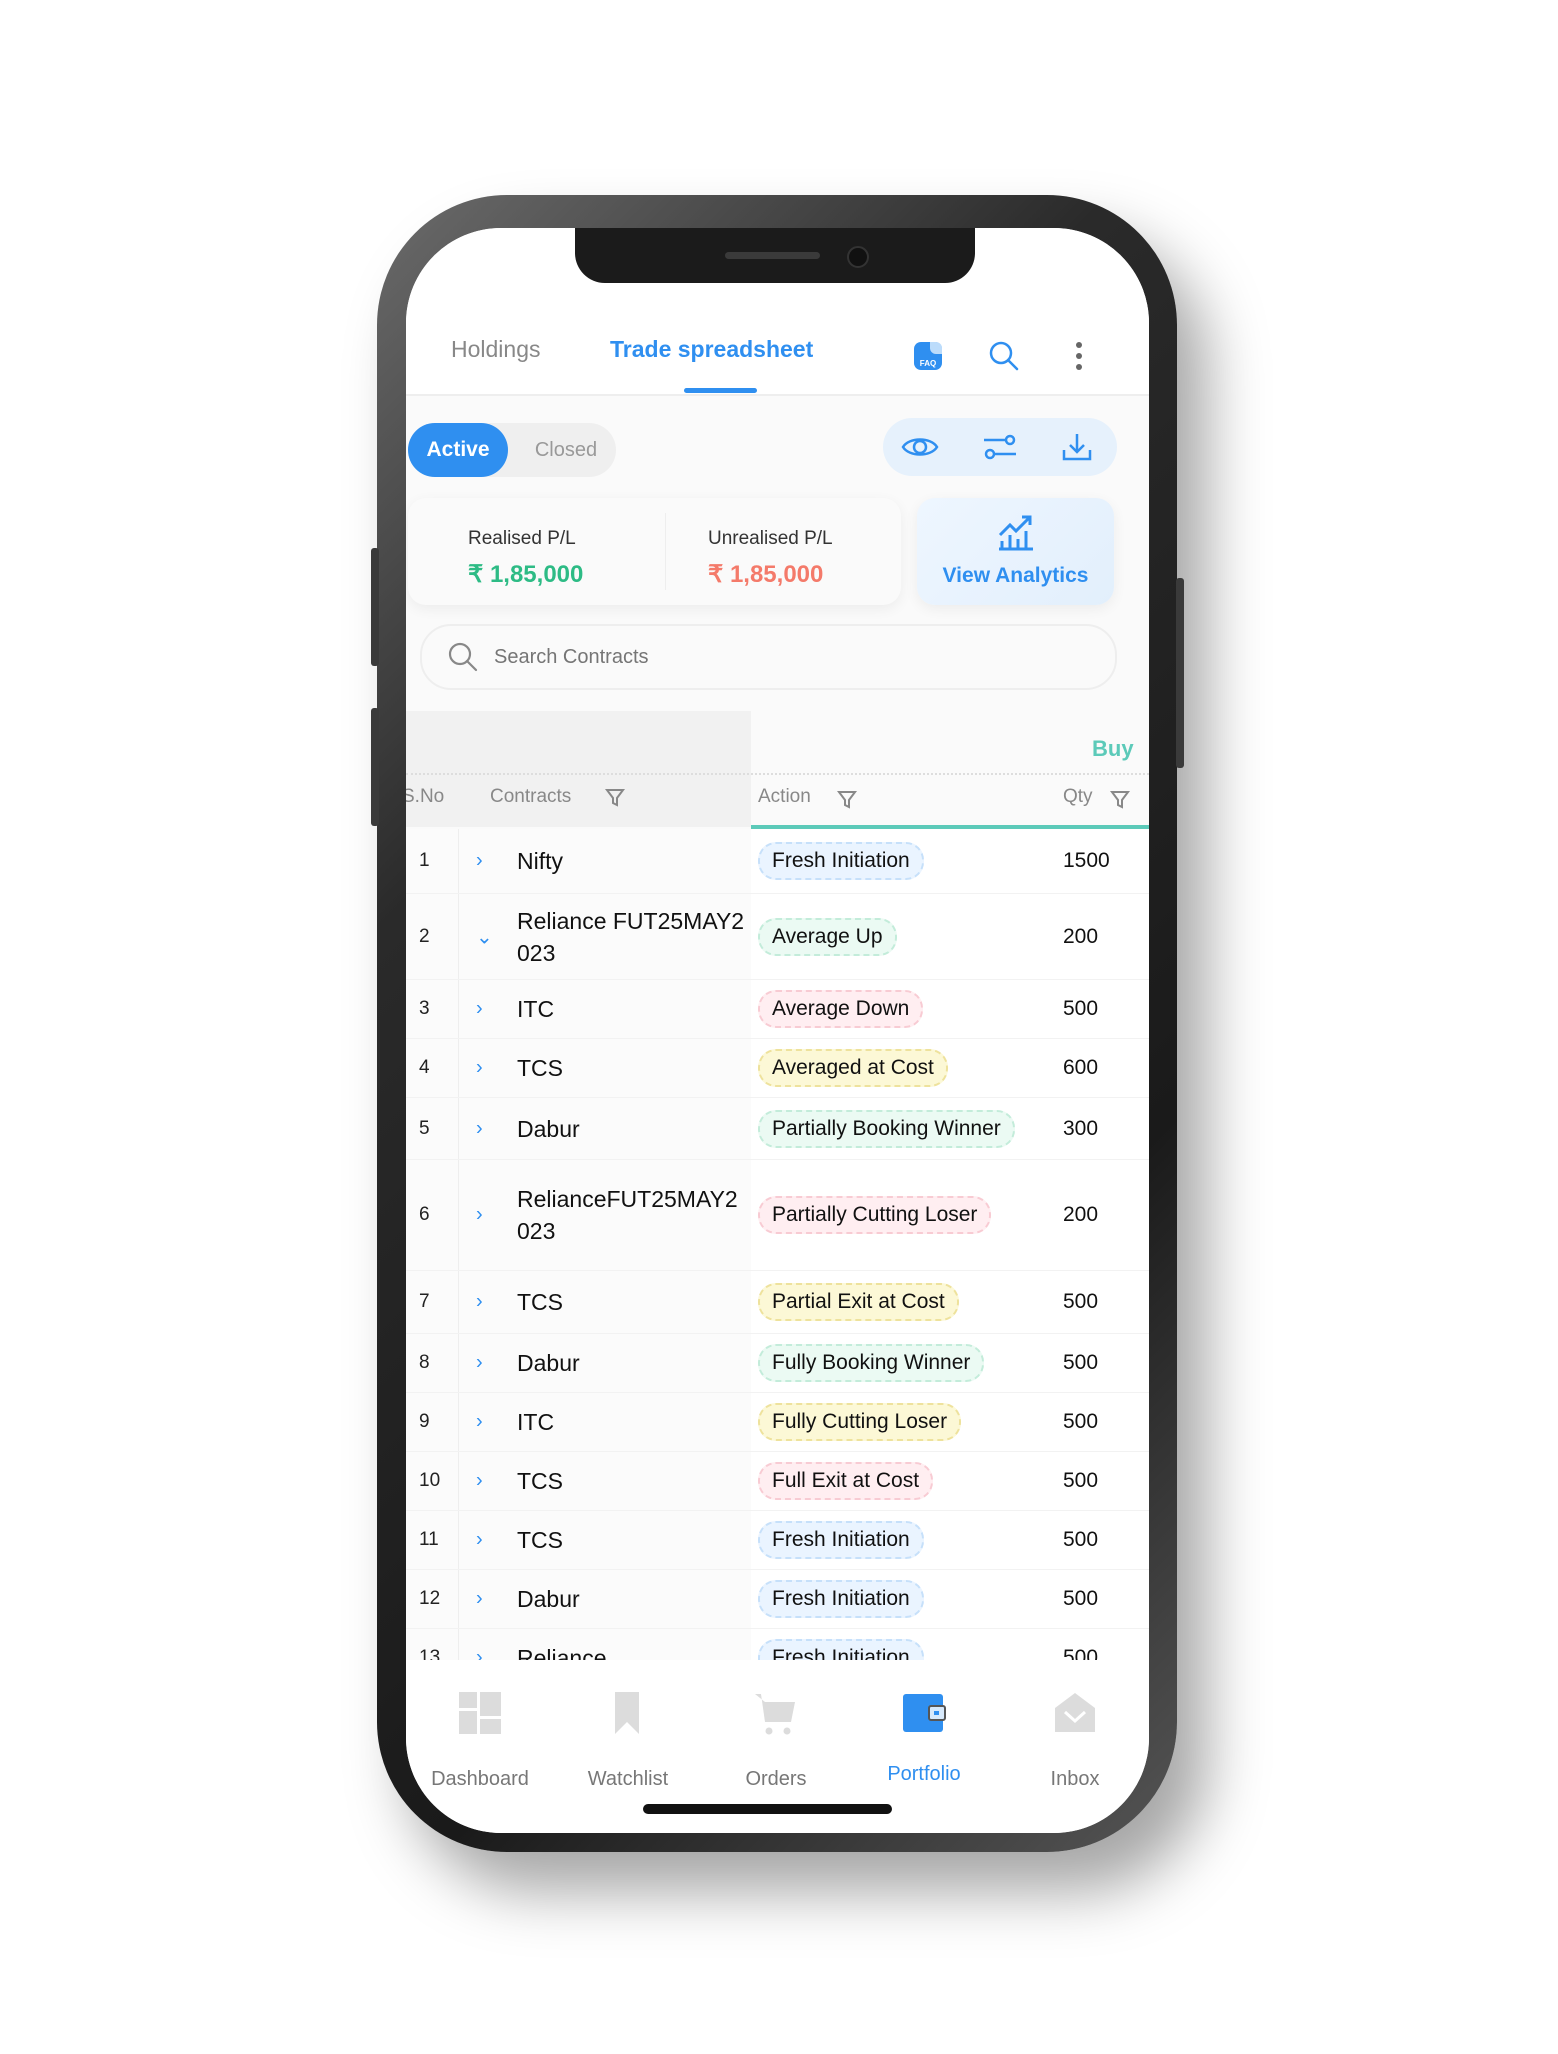 The height and width of the screenshot is (2054, 1558). What do you see at coordinates (794, 657) in the screenshot?
I see `search-contracts-input` at bounding box center [794, 657].